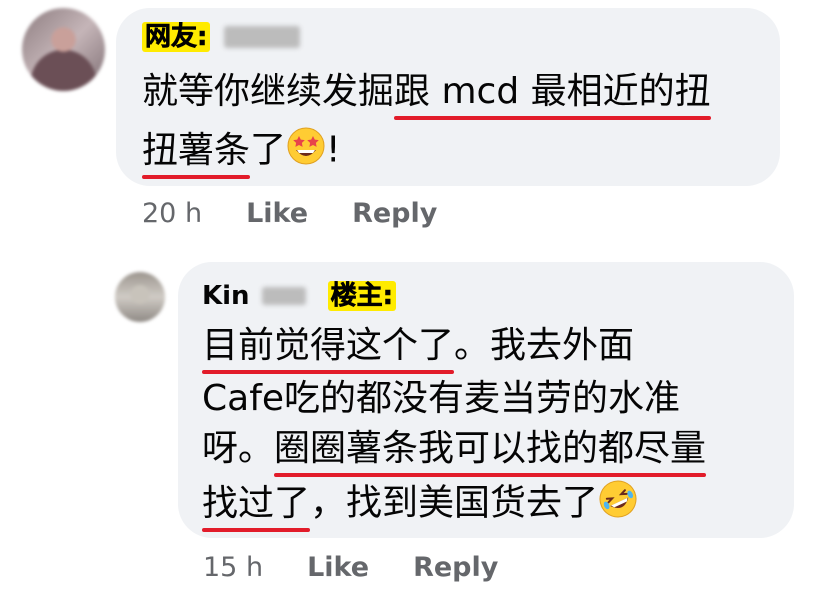 This screenshot has height=592, width=828. I want to click on reply-text-line: Cafe吃的都没有麦当劳的水准, so click(441, 399).